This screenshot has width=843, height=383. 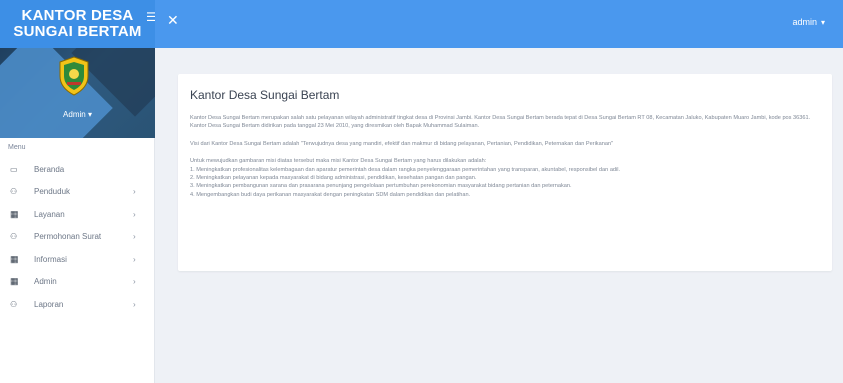 What do you see at coordinates (14, 169) in the screenshot?
I see `monitor-icon: ▭` at bounding box center [14, 169].